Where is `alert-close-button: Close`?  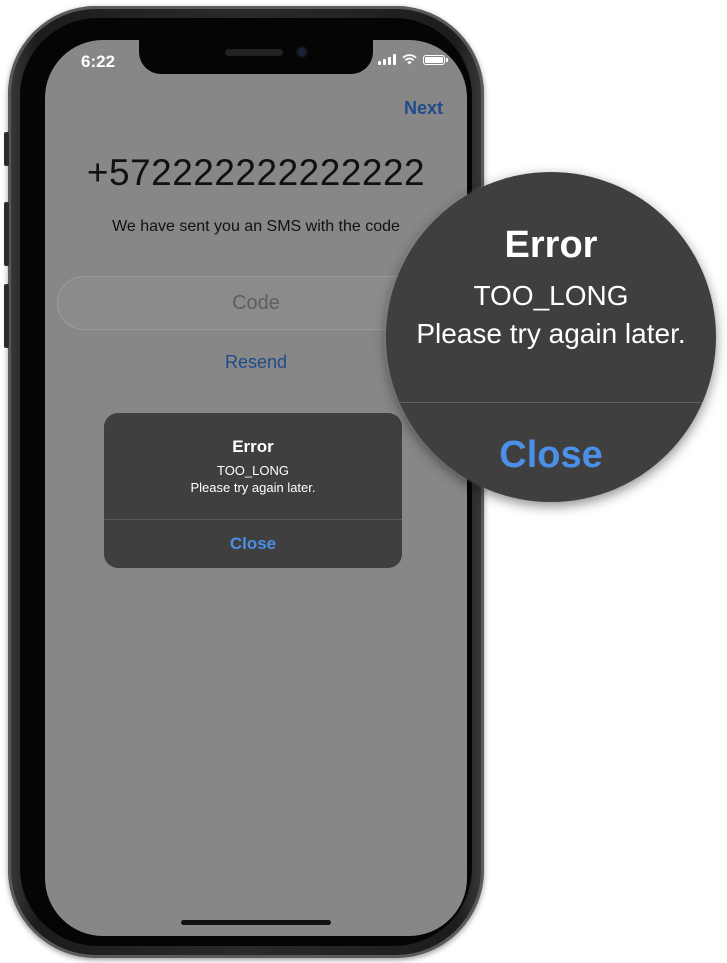
alert-close-button: Close is located at coordinates (253, 544).